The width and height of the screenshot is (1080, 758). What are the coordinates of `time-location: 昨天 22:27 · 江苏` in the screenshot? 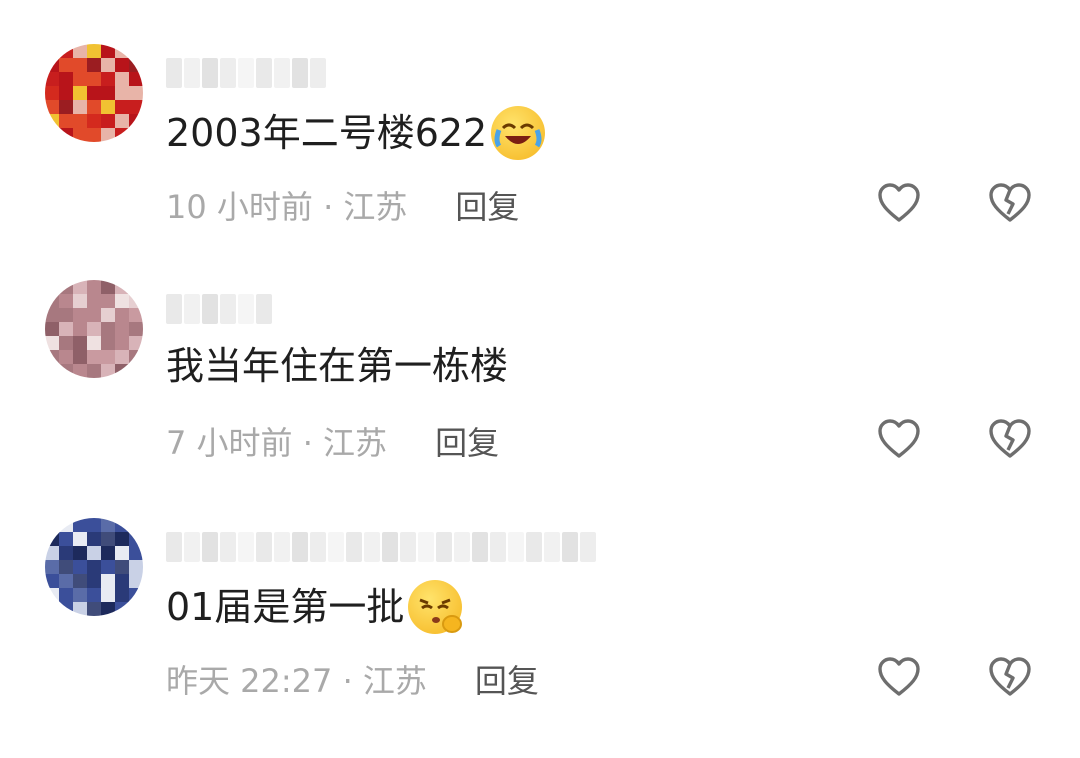 It's located at (296, 681).